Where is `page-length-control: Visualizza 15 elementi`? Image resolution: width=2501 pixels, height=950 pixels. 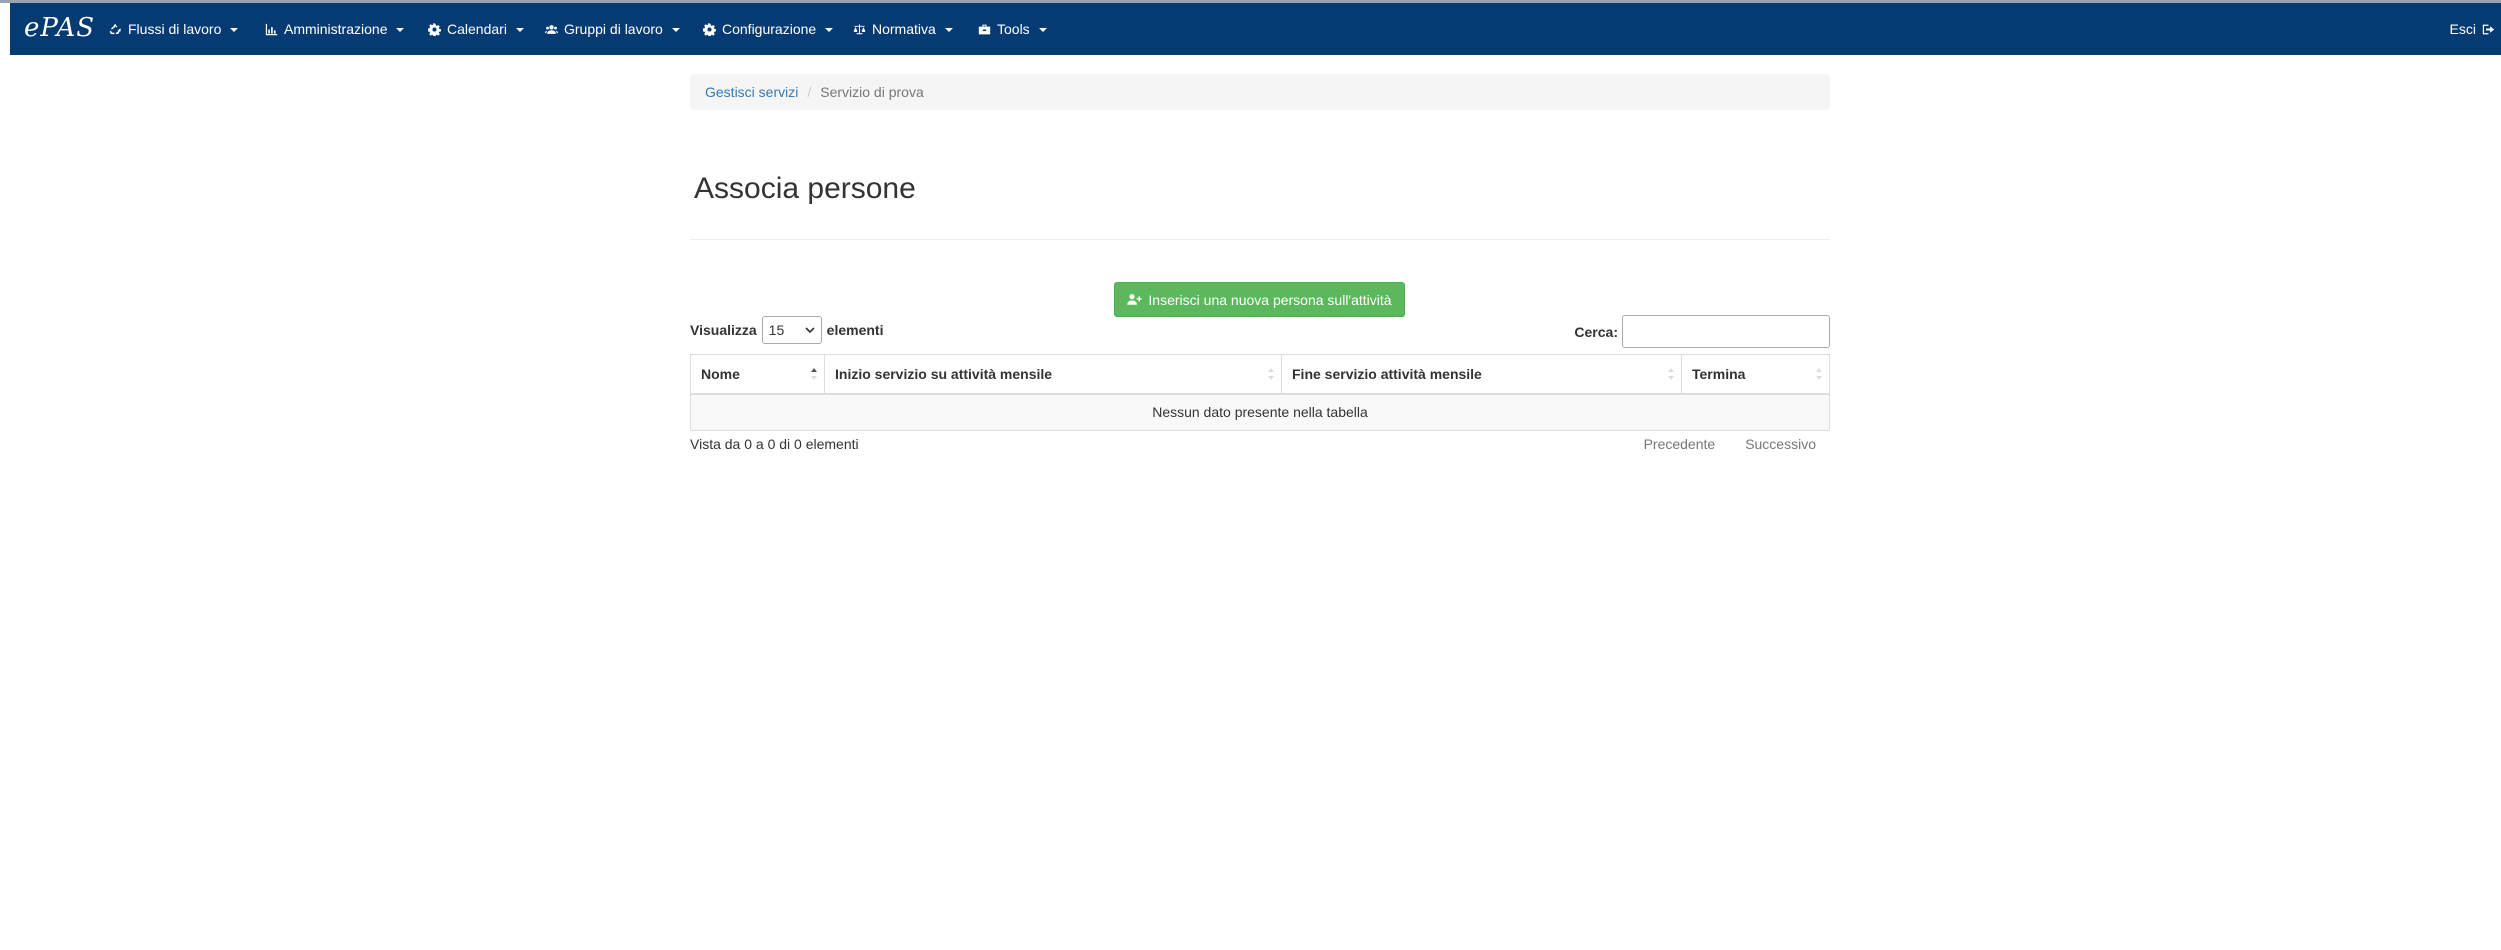
page-length-control: Visualizza 15 elementi is located at coordinates (786, 330).